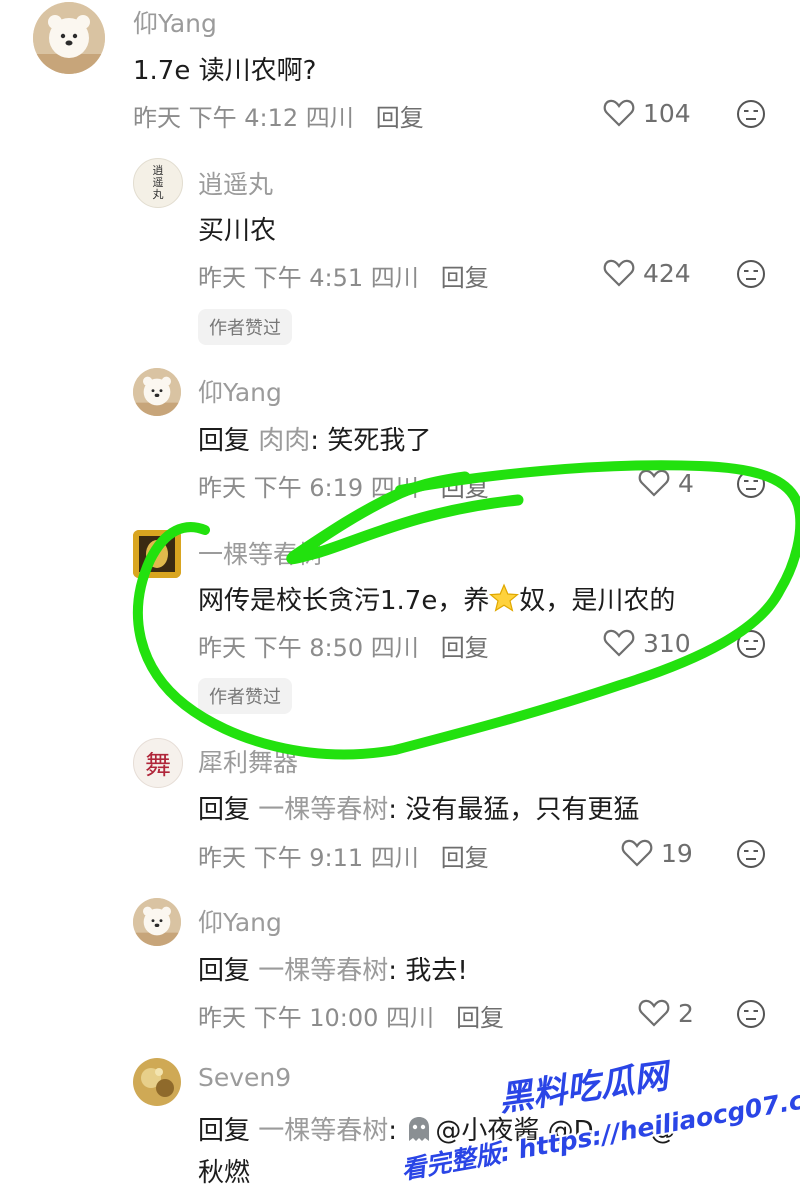  I want to click on comment-text: 回复 肉肉: 笑死我了, so click(314, 438).